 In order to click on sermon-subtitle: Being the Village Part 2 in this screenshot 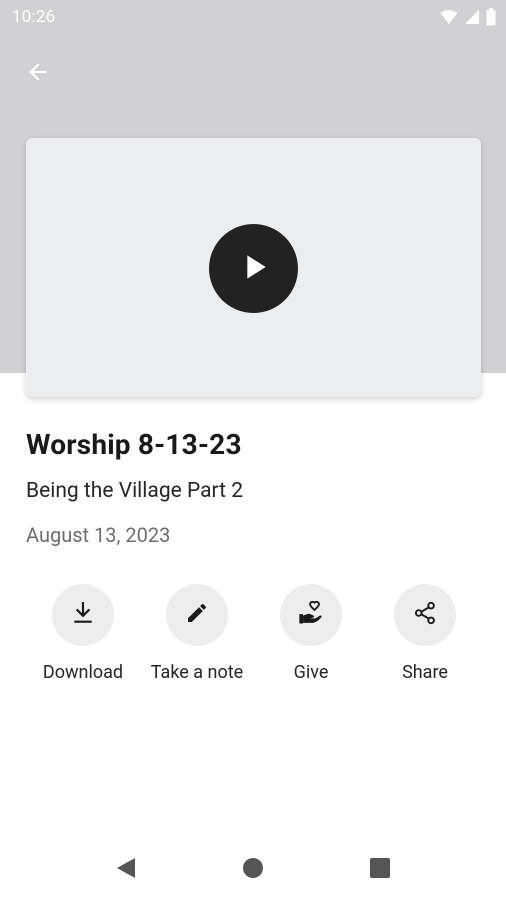, I will do `click(135, 491)`.